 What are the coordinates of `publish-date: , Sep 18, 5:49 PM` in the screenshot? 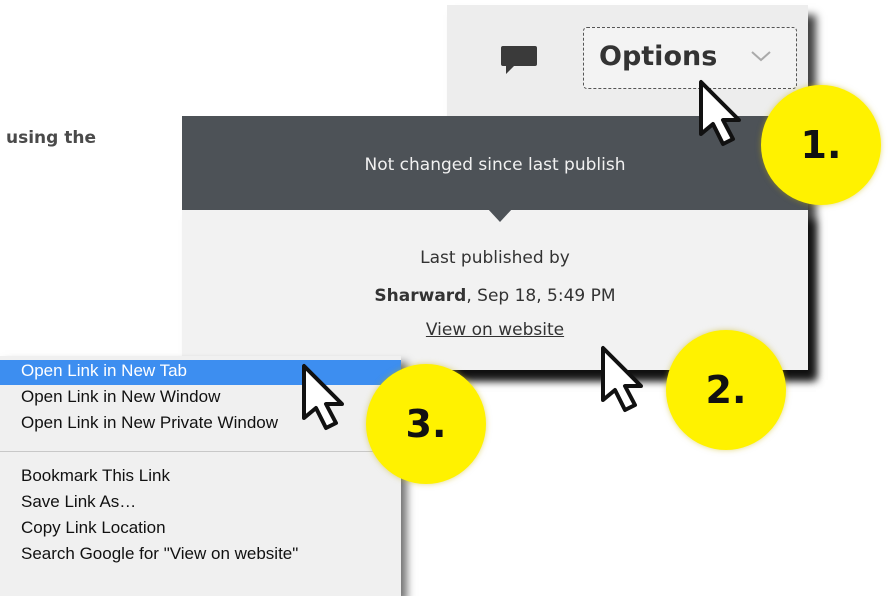 It's located at (541, 296).